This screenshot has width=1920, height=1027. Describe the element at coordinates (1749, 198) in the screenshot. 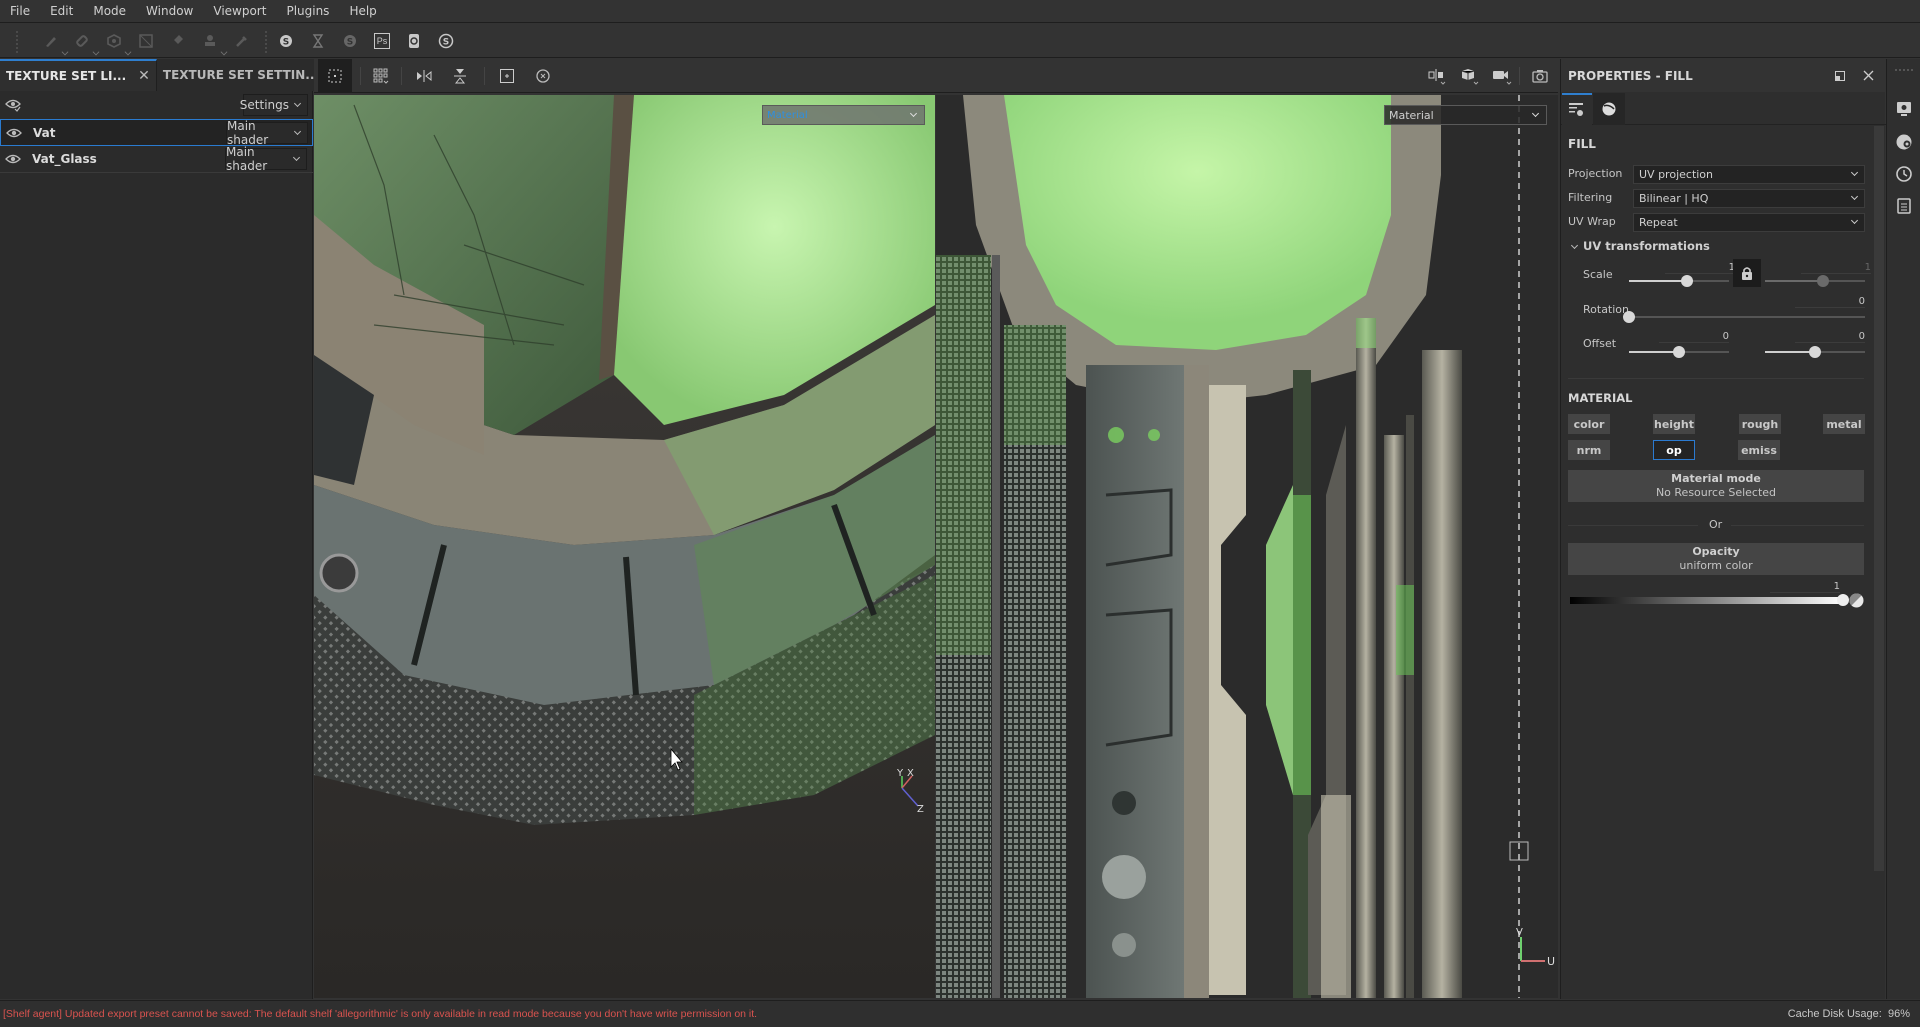

I see `filtering-select: Bilinear | HQ` at that location.